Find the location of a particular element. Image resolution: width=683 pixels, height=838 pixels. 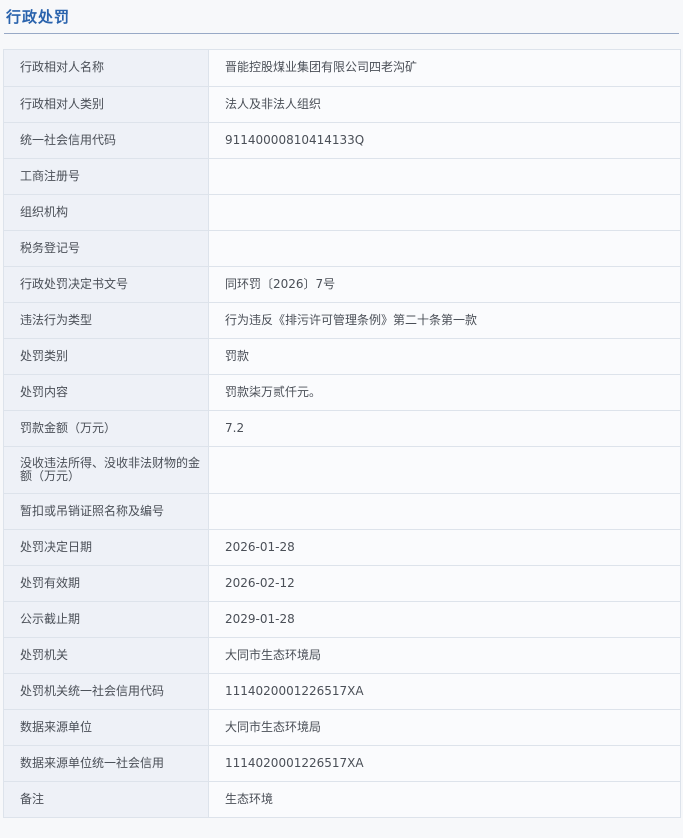

table-row: 违法行为类型 行为违反《排污许可管理条例》第二十条第一款 is located at coordinates (342, 320).